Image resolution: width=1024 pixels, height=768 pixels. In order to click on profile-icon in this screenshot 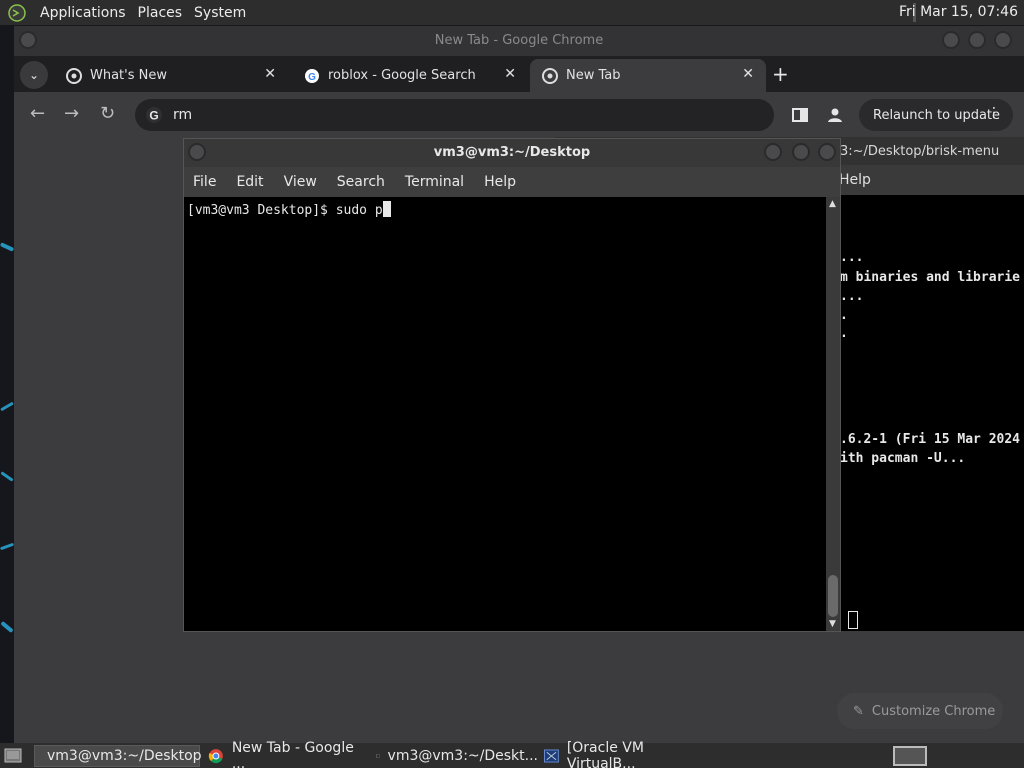, I will do `click(835, 115)`.